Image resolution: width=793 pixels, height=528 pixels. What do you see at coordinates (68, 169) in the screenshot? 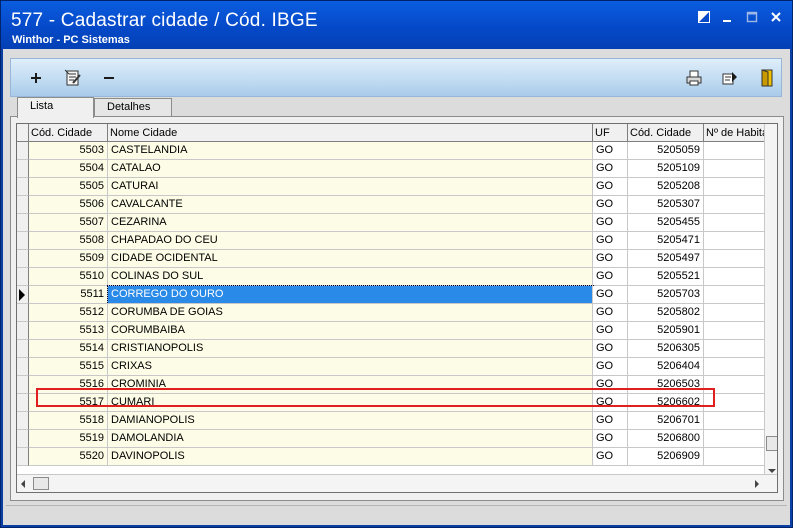
I see `cell-cod-cidade: 5504` at bounding box center [68, 169].